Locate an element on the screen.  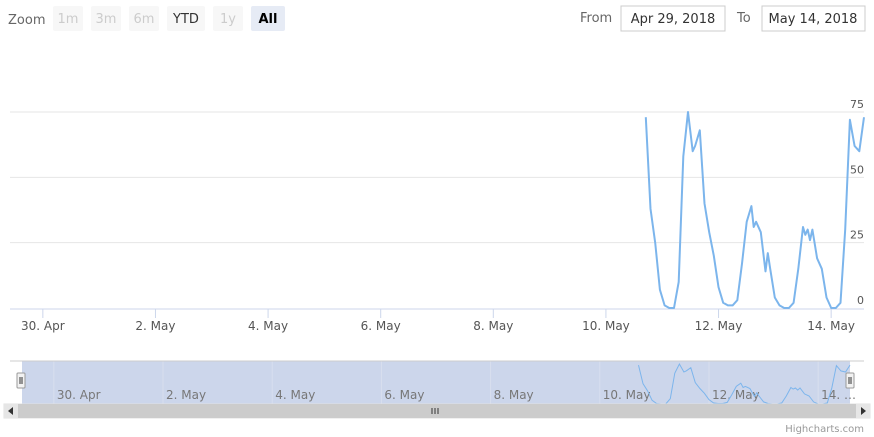
to-date-value: May 14, 2018 is located at coordinates (813, 19).